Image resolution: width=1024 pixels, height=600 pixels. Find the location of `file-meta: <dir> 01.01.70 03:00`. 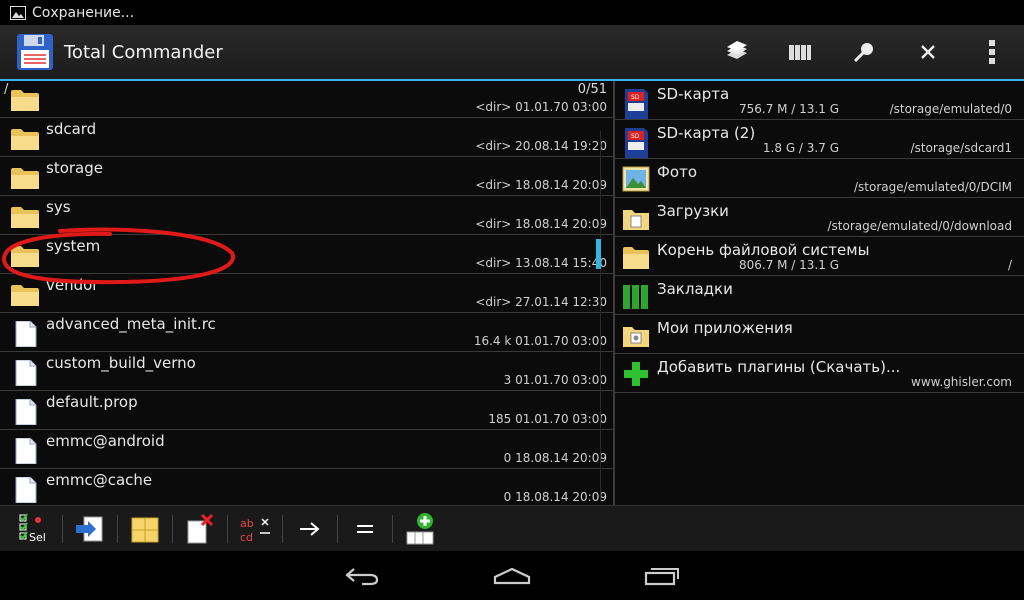

file-meta: <dir> 01.01.70 03:00 is located at coordinates (541, 107).